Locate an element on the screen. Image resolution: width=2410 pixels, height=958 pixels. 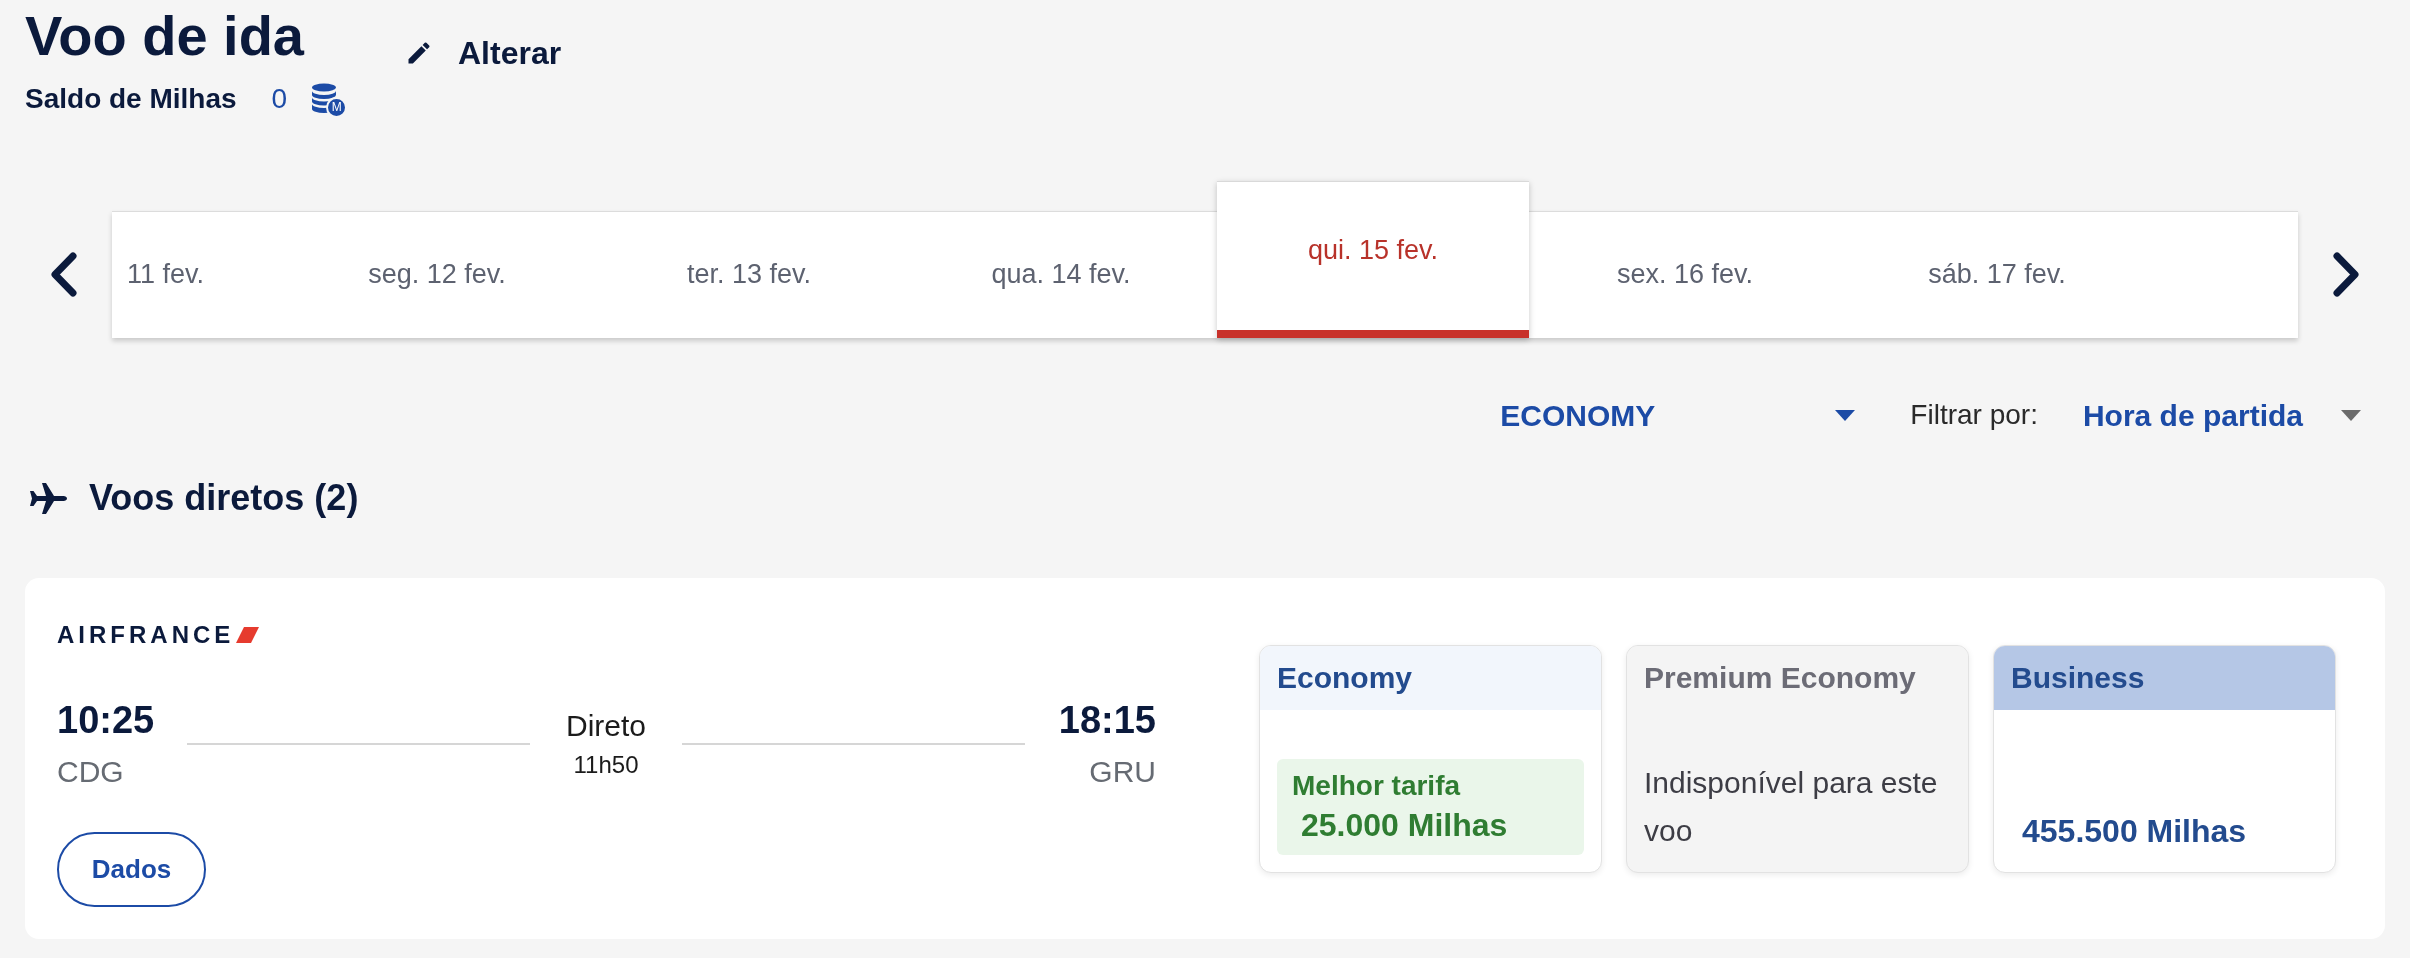
chevron-right-icon is located at coordinates (2346, 274).